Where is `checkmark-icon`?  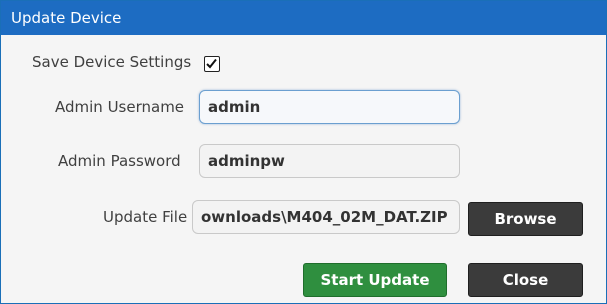 checkmark-icon is located at coordinates (211, 63).